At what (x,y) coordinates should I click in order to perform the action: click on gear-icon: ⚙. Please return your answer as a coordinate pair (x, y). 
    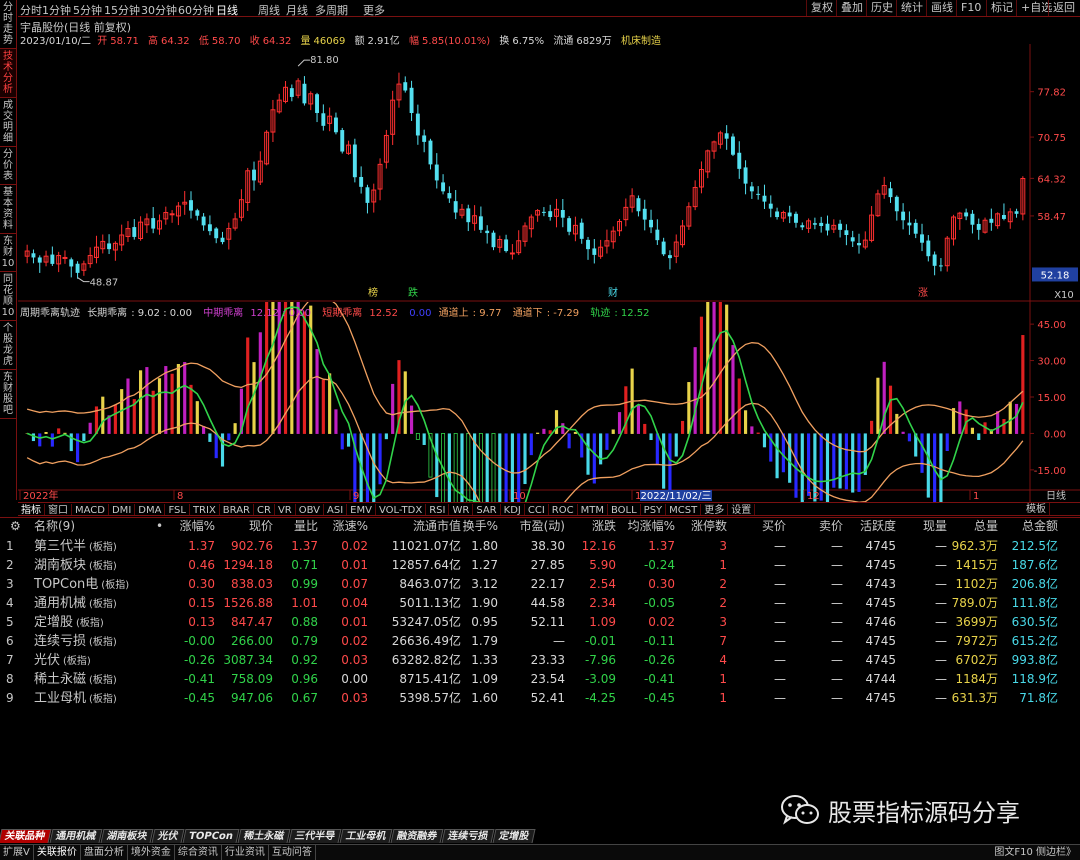
    Looking at the image, I should click on (15, 526).